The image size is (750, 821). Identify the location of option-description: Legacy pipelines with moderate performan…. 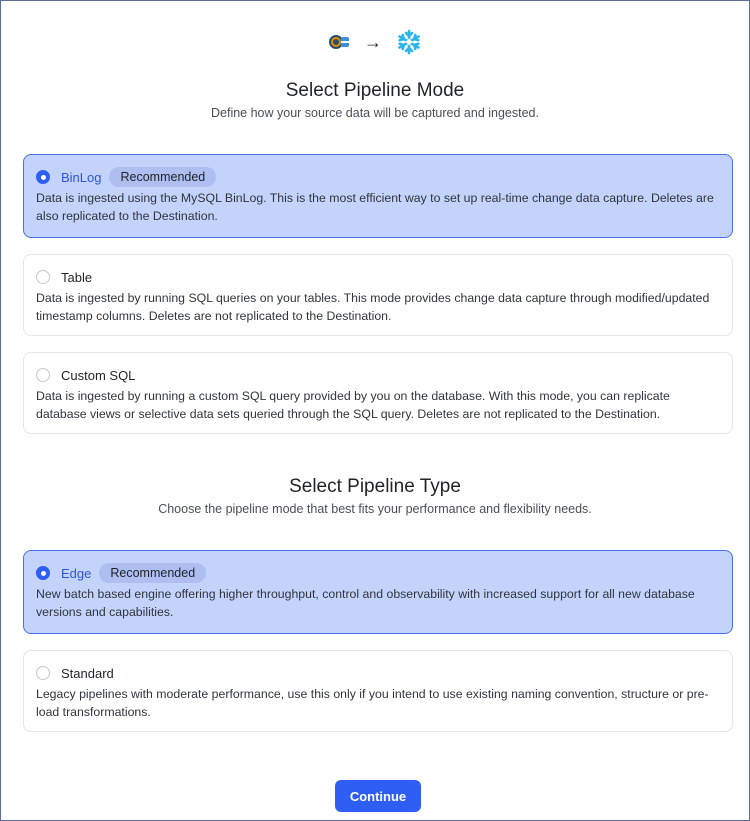
(372, 703).